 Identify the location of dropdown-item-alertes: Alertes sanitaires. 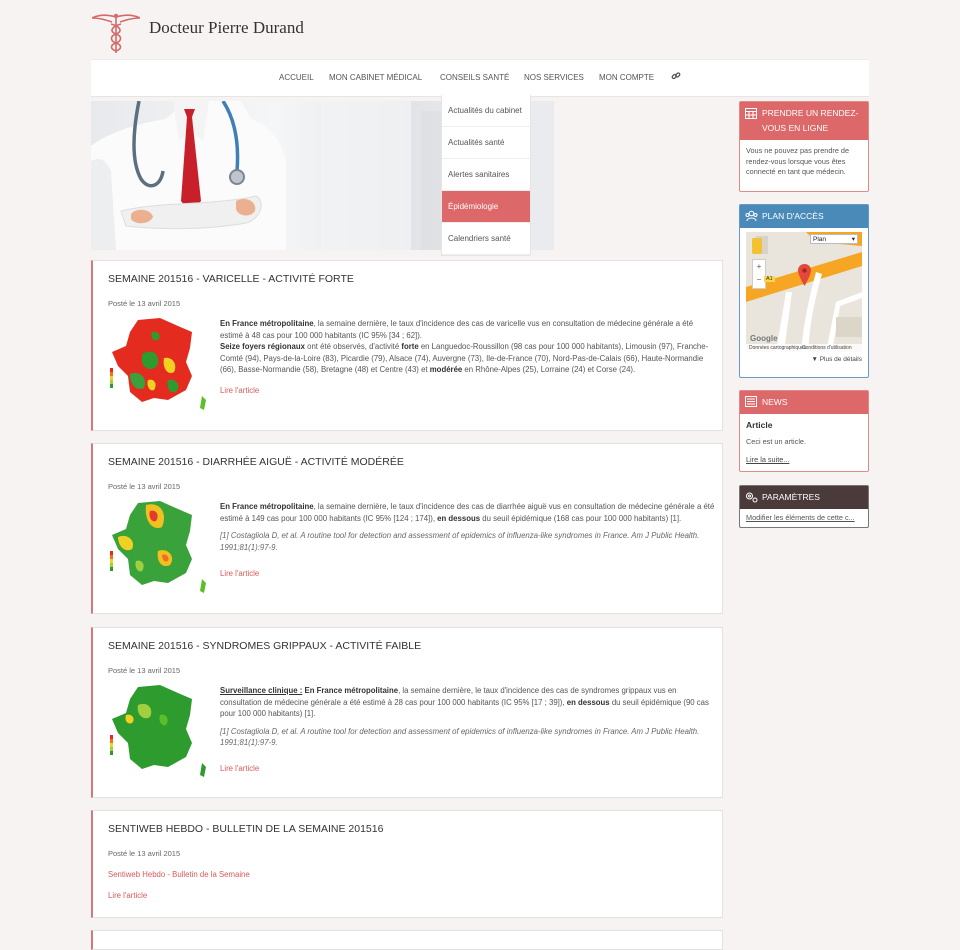
(486, 175).